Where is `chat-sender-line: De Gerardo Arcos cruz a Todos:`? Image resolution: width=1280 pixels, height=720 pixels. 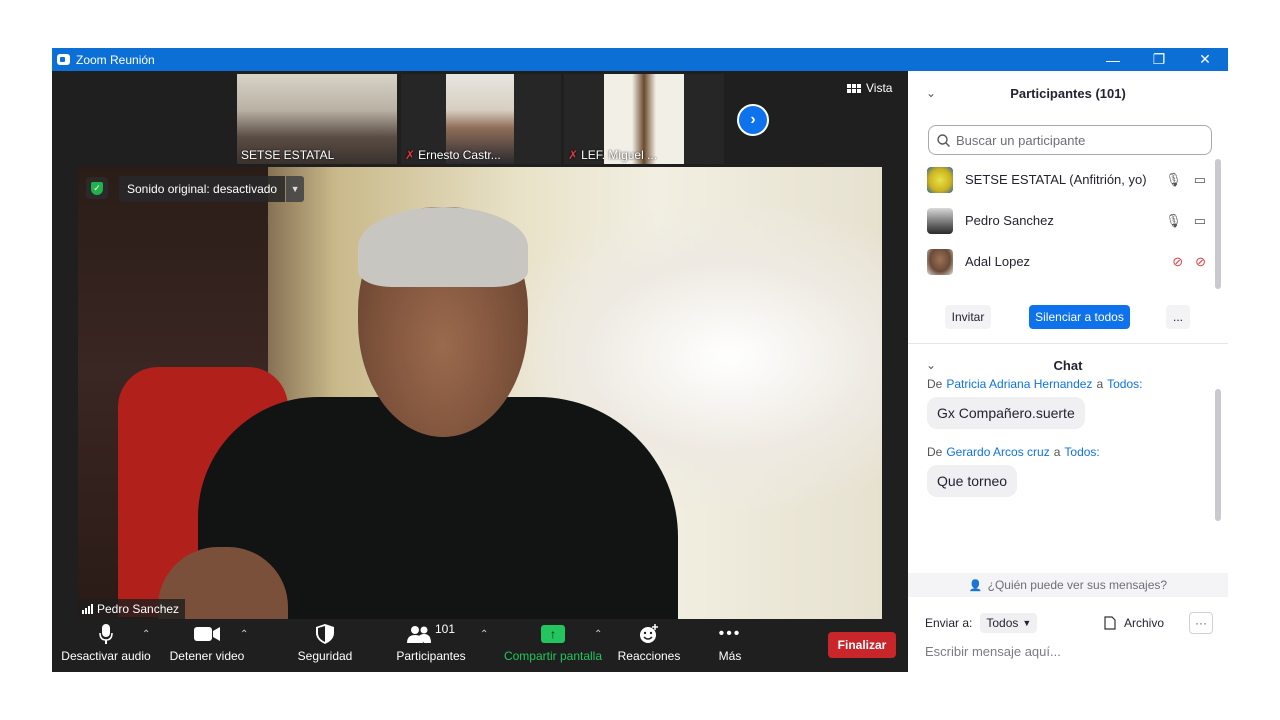 chat-sender-line: De Gerardo Arcos cruz a Todos: is located at coordinates (1068, 452).